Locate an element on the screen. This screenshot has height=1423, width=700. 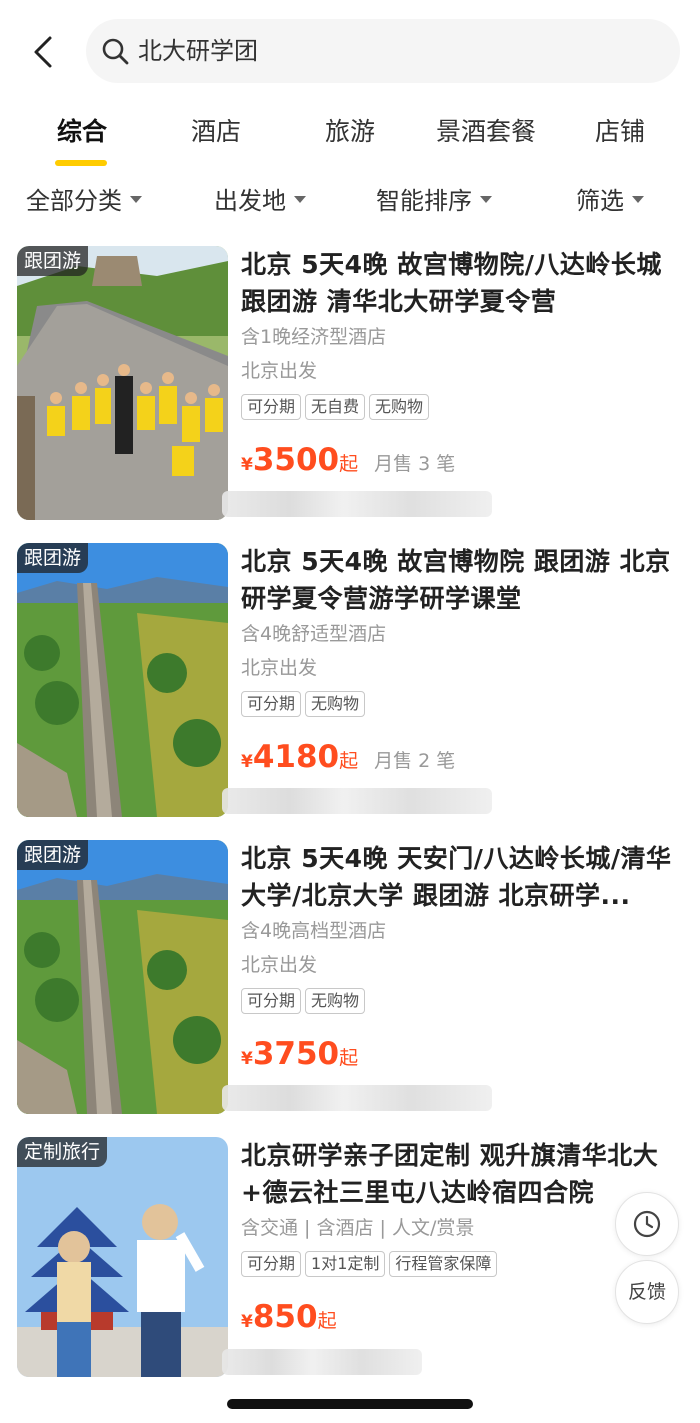
category-tabs: 综合 酒店 旅游 景酒套餐 店铺 is located at coordinates (350, 138).